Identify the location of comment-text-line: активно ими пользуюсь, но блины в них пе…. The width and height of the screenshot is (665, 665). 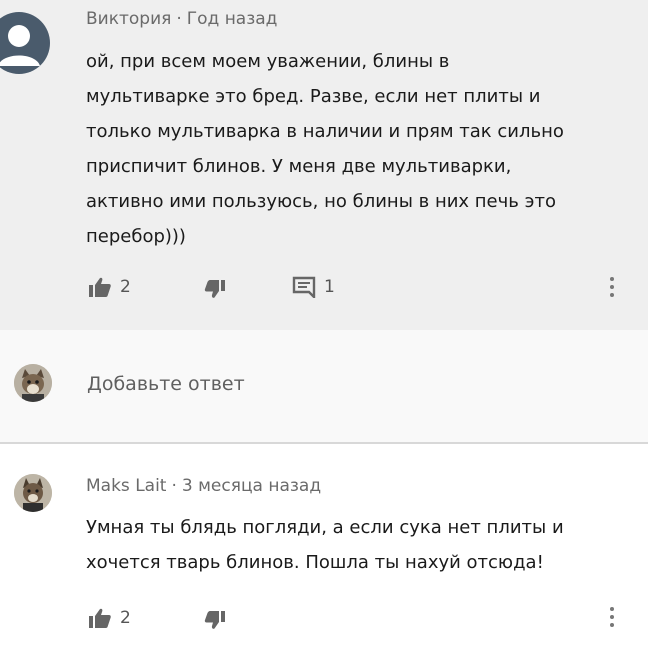
(321, 201).